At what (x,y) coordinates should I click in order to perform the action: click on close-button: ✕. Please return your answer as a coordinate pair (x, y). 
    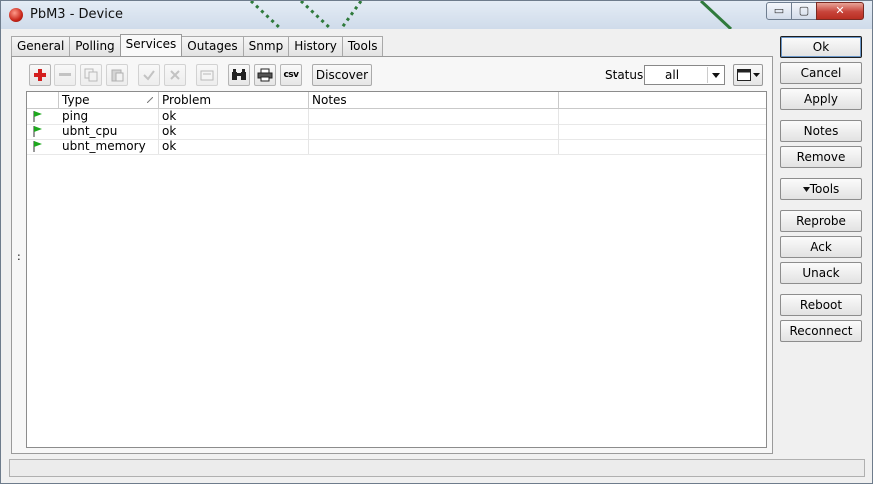
    Looking at the image, I should click on (840, 11).